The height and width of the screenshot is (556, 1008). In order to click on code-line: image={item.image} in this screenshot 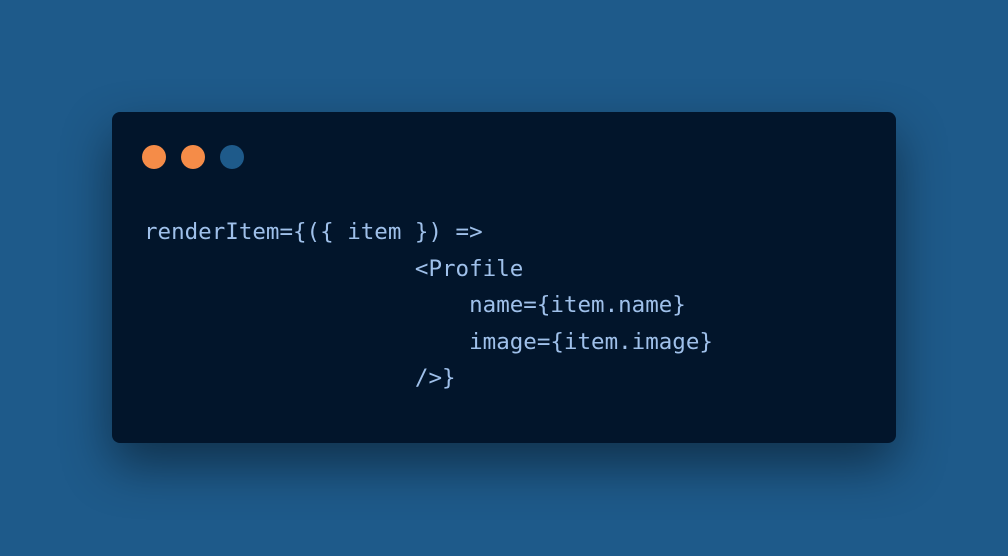, I will do `click(428, 341)`.